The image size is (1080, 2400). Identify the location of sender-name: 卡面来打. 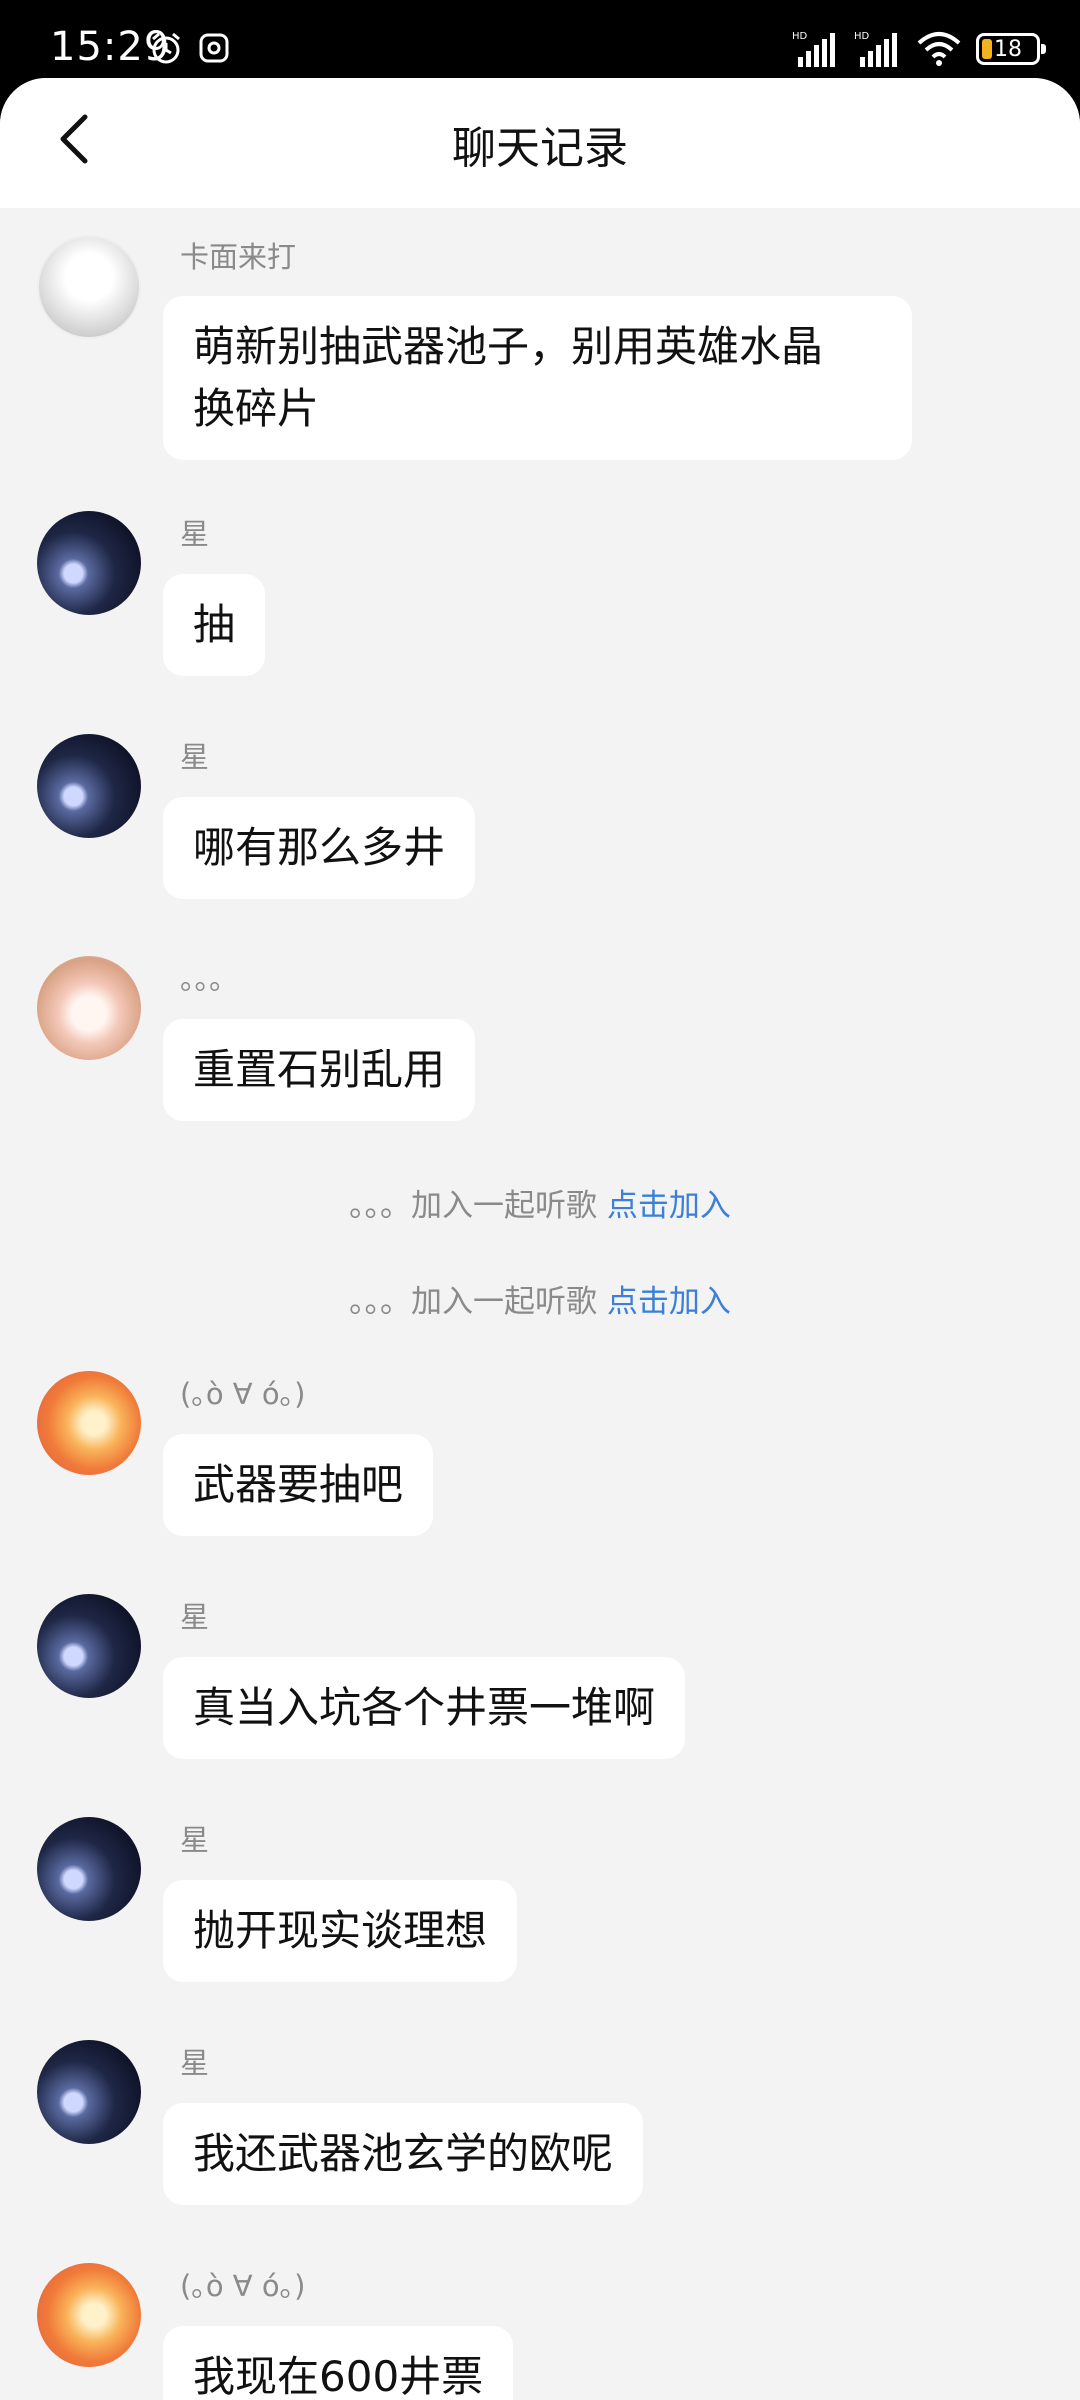
(238, 257).